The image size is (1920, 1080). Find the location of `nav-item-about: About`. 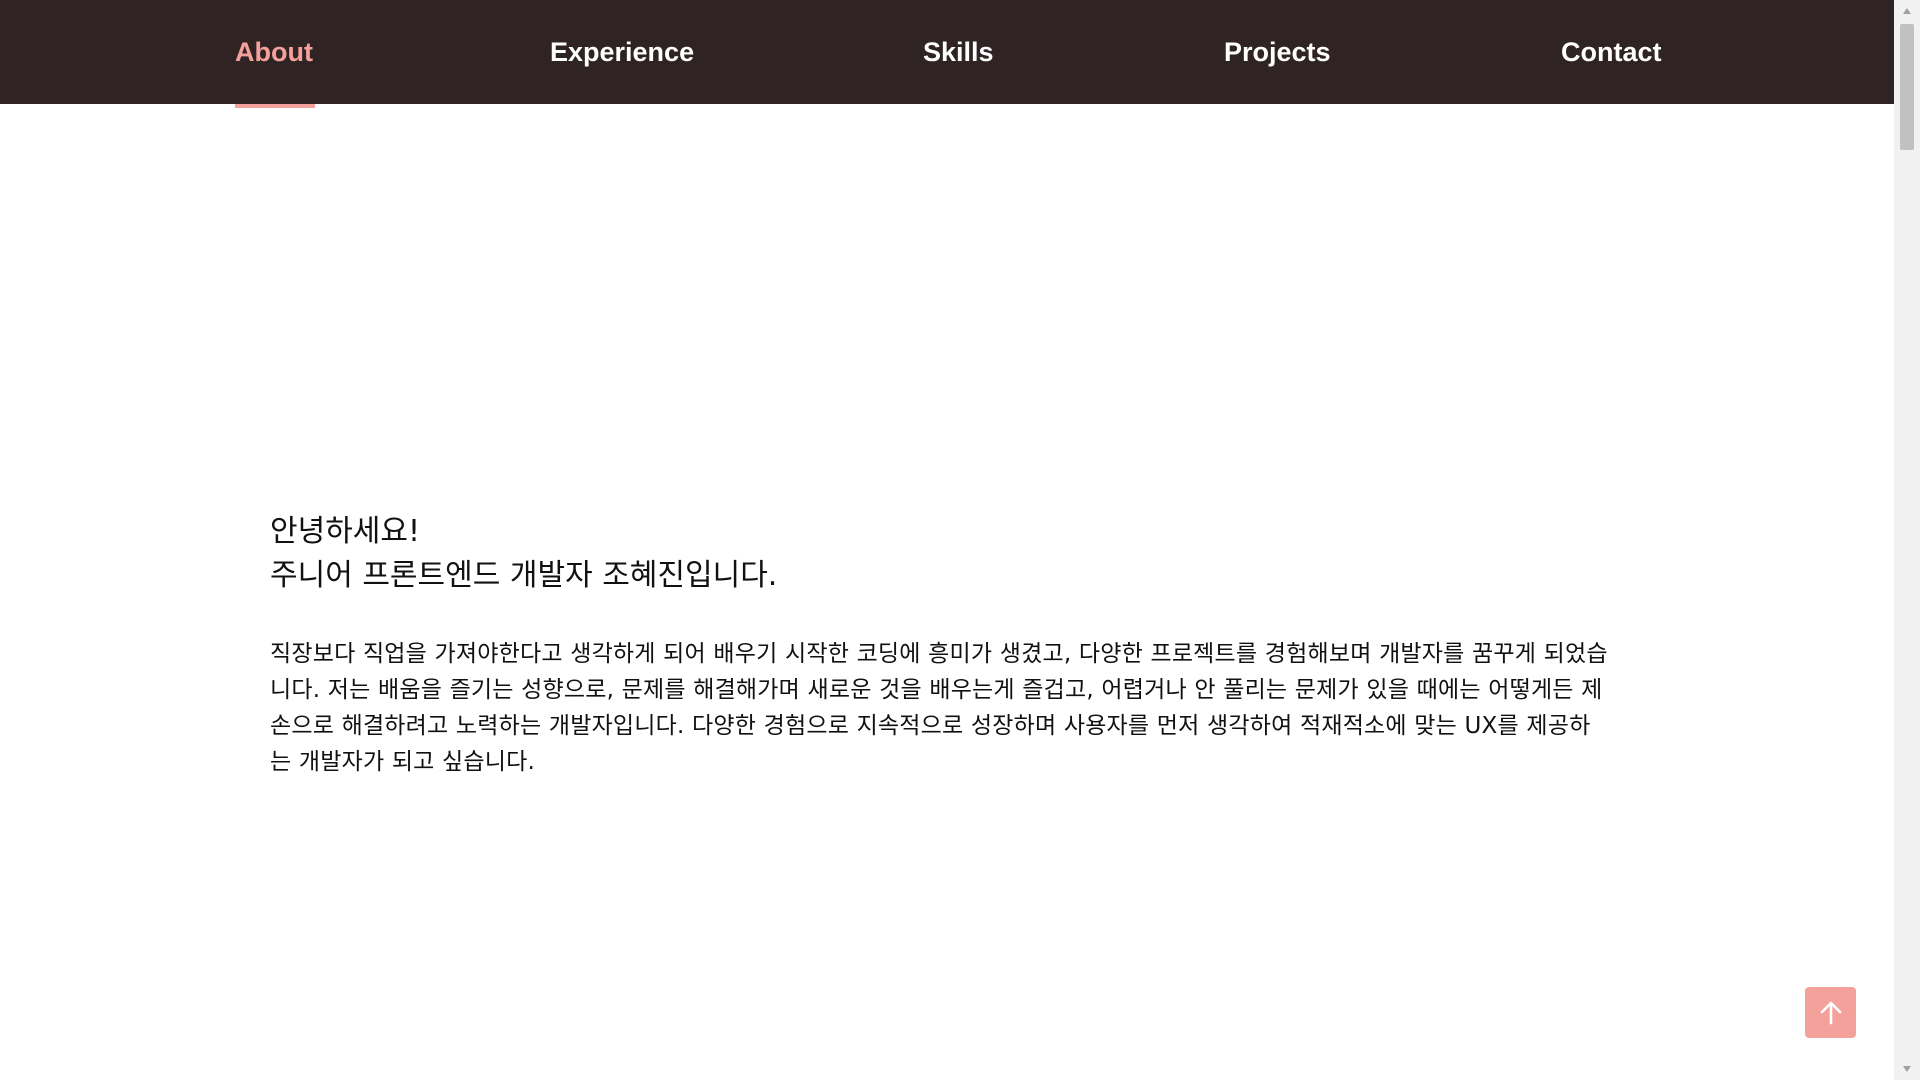

nav-item-about: About is located at coordinates (274, 52).